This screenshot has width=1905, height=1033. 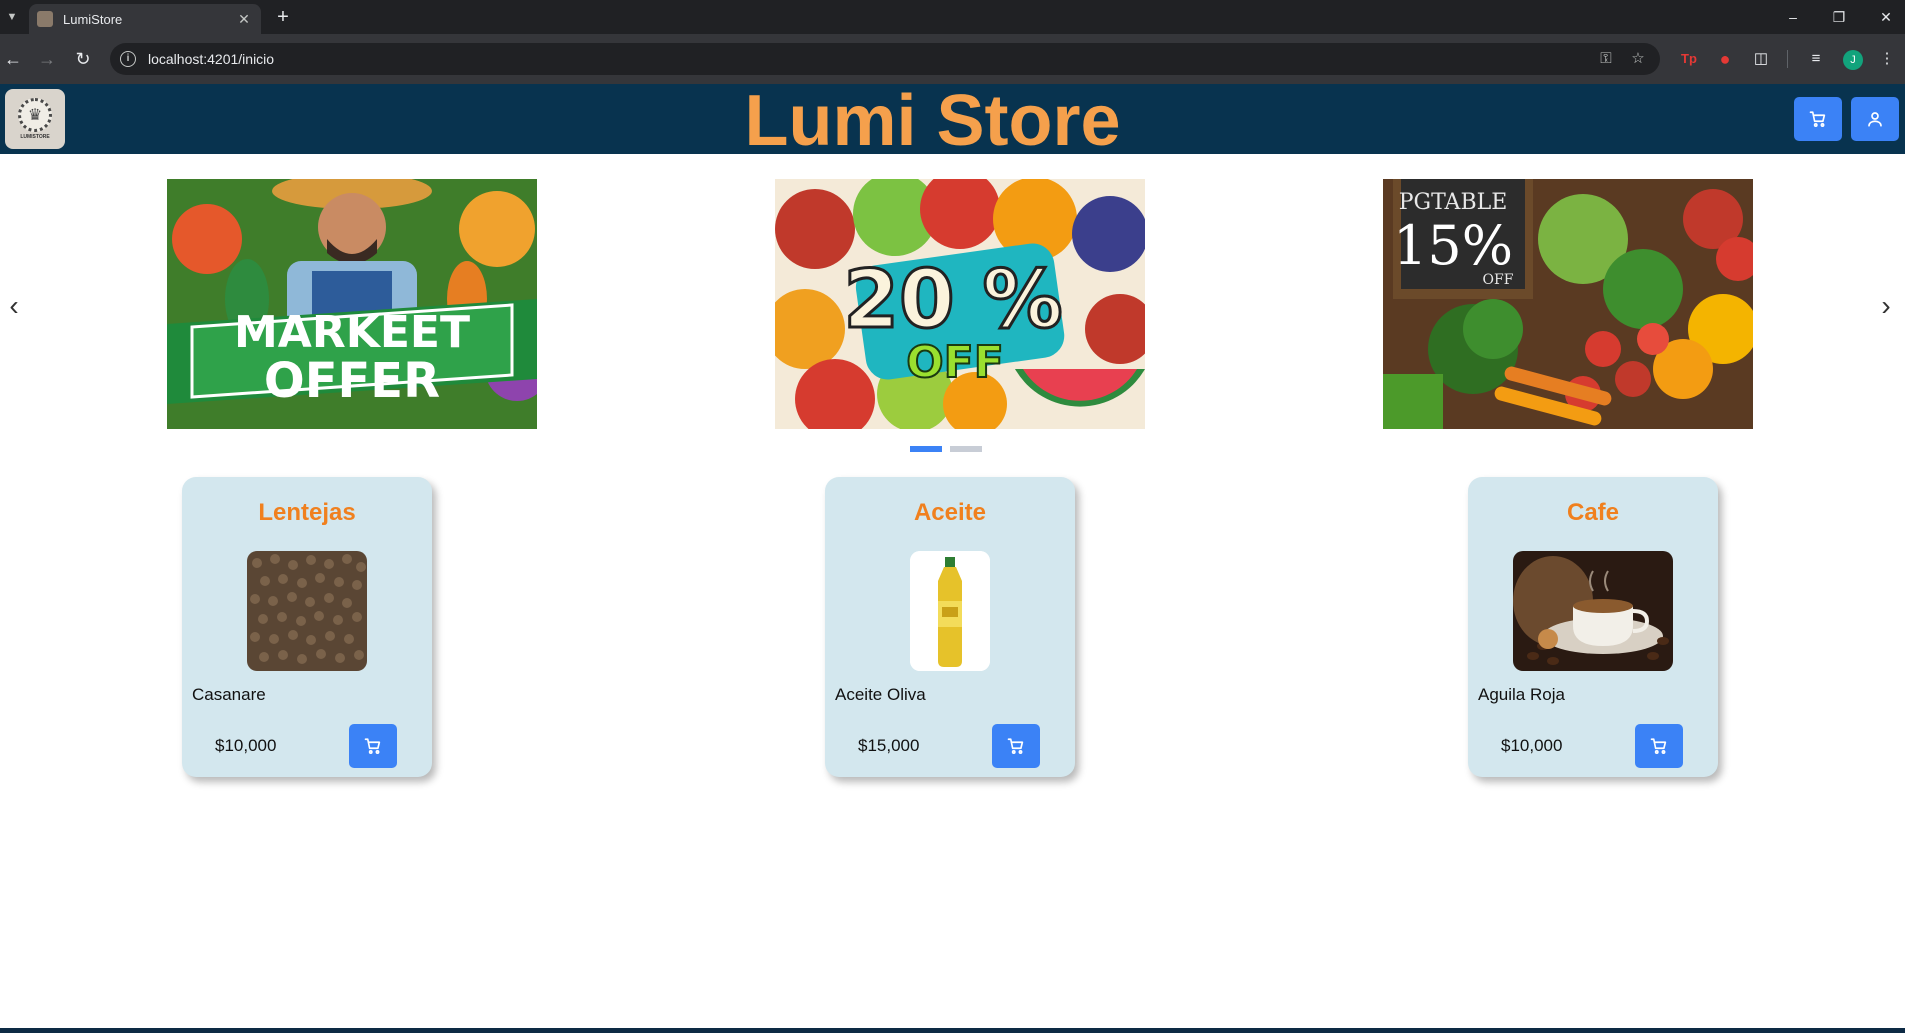 What do you see at coordinates (307, 512) in the screenshot?
I see `product-name: Lentejas` at bounding box center [307, 512].